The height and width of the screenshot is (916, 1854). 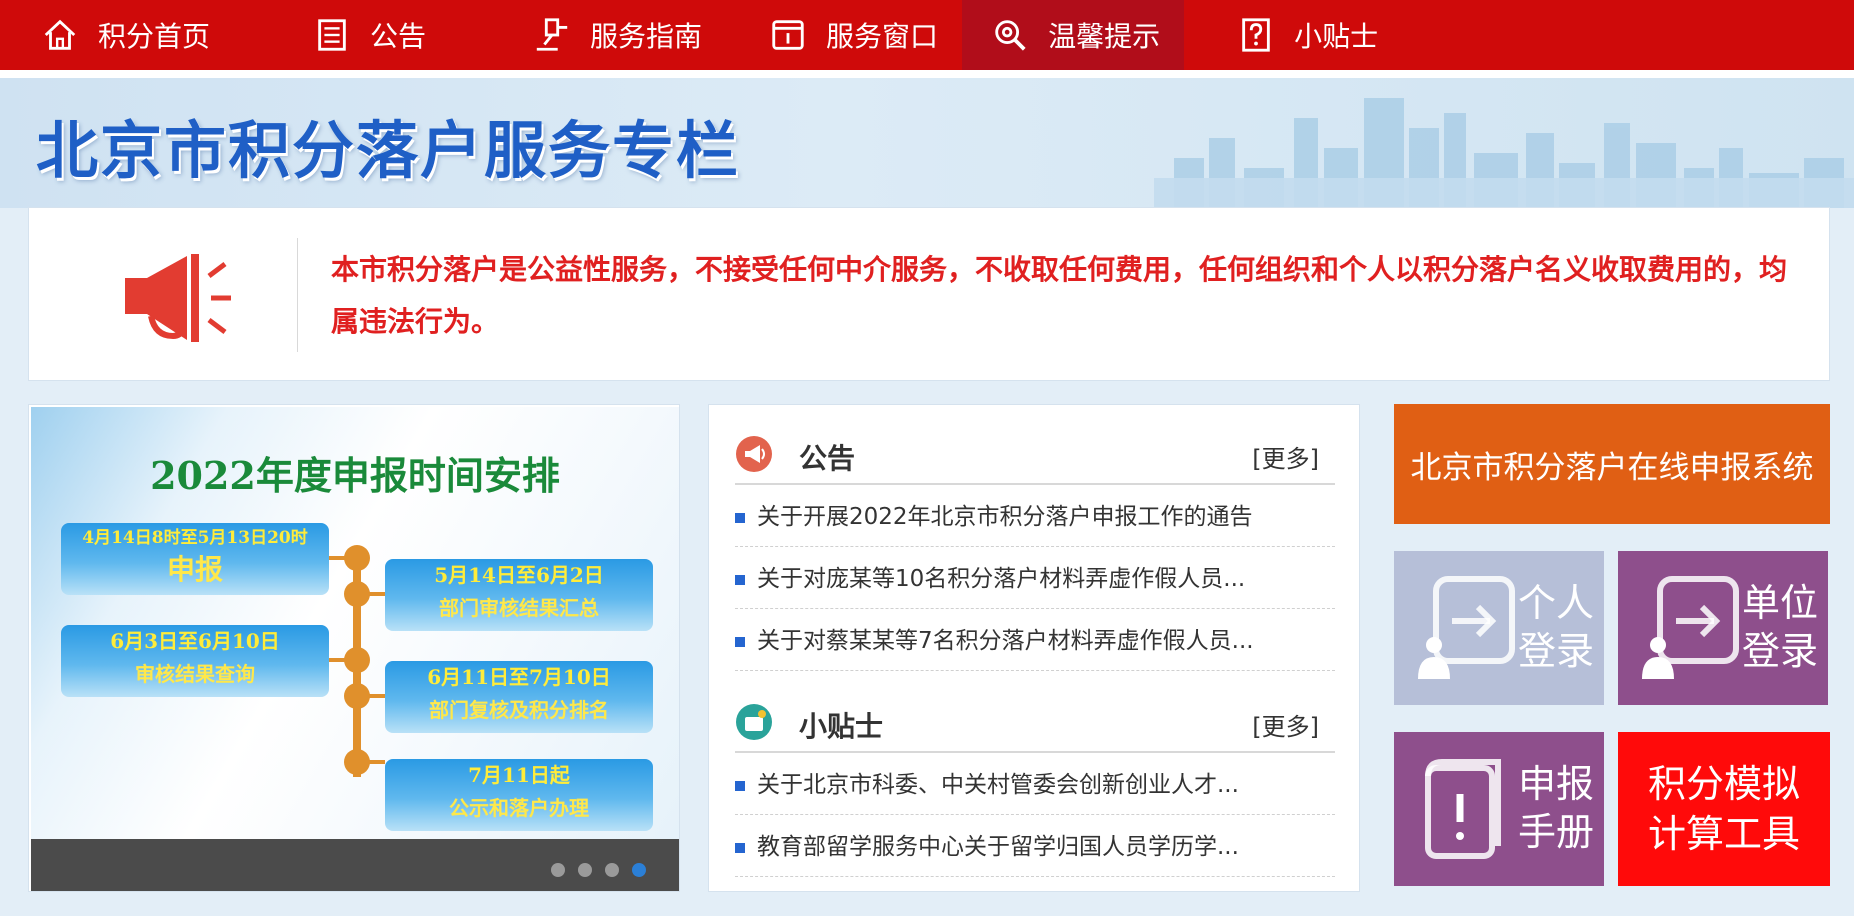 I want to click on nav-label: 积分首页, so click(x=154, y=36).